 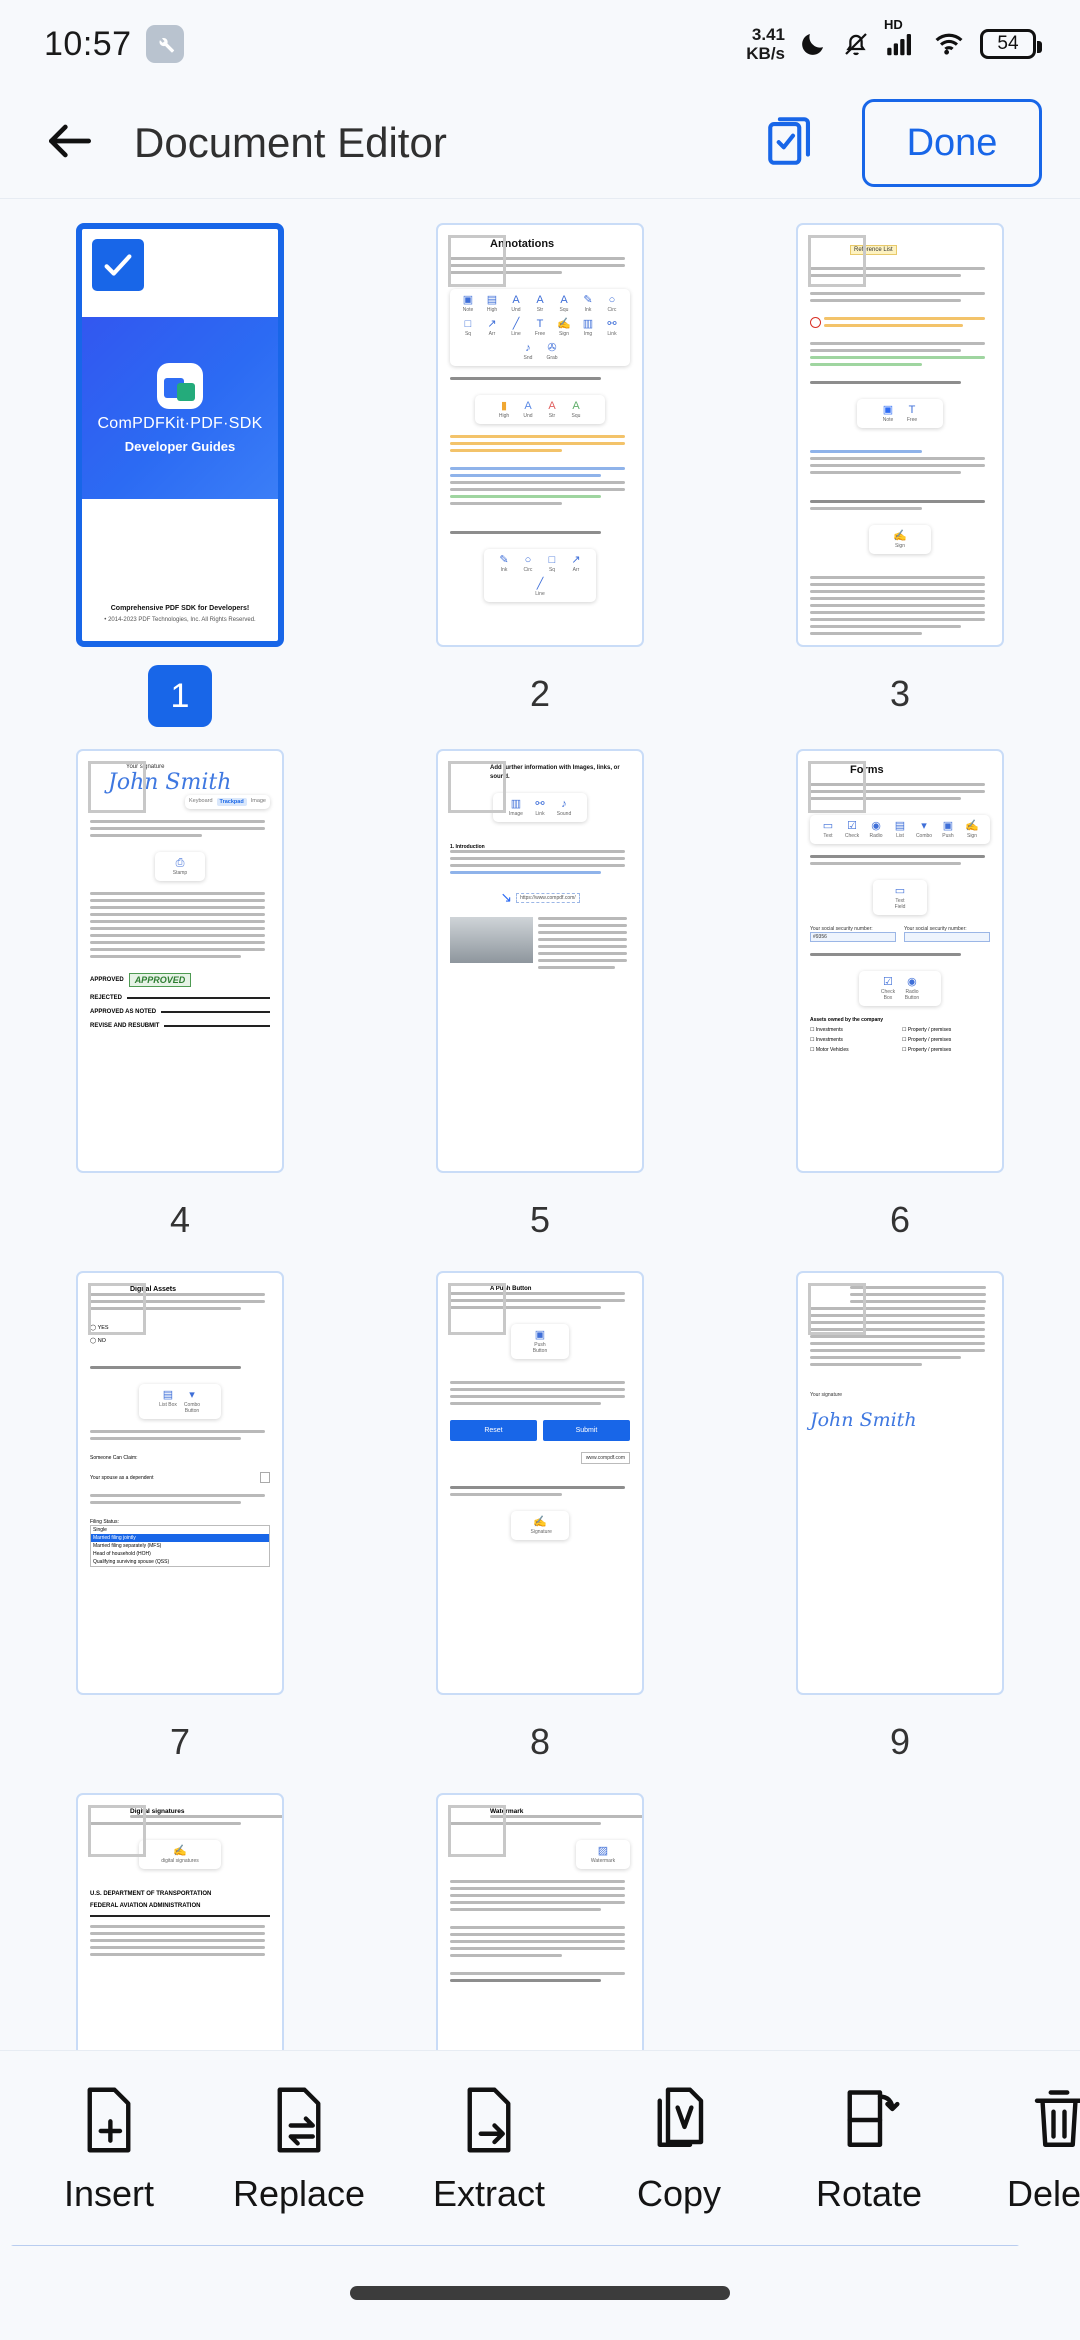 What do you see at coordinates (489, 2193) in the screenshot?
I see `extract-label: Extract` at bounding box center [489, 2193].